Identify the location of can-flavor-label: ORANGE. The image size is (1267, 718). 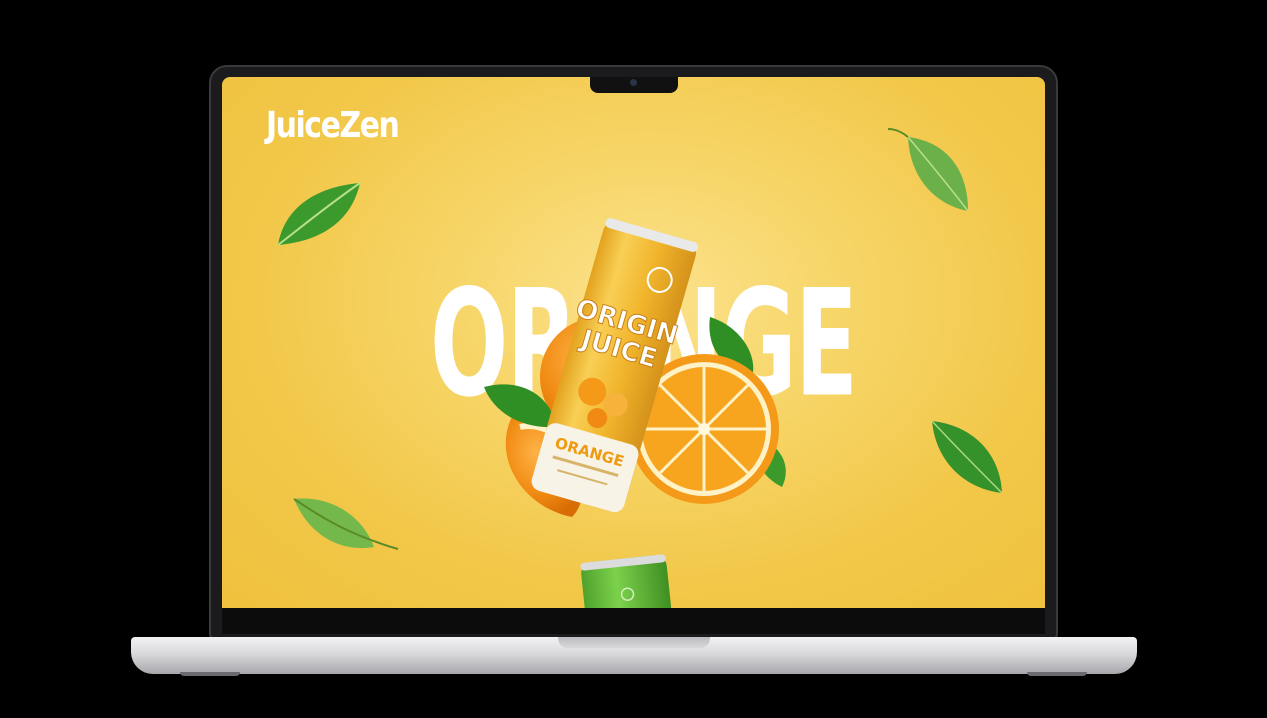
(589, 452).